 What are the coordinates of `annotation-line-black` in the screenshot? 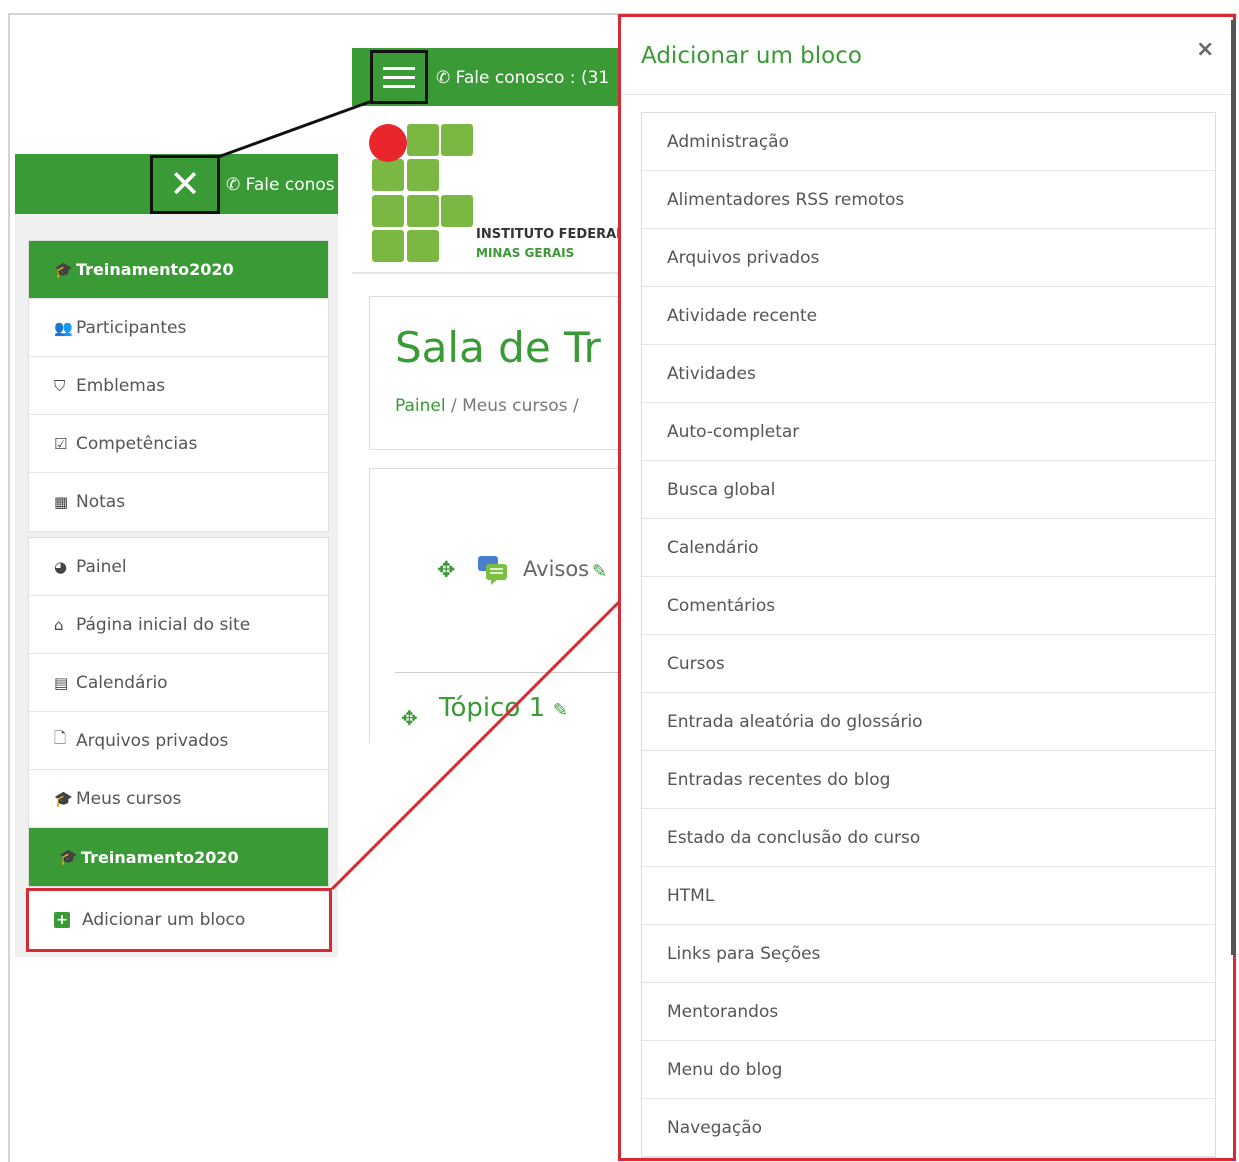 It's located at (295, 129).